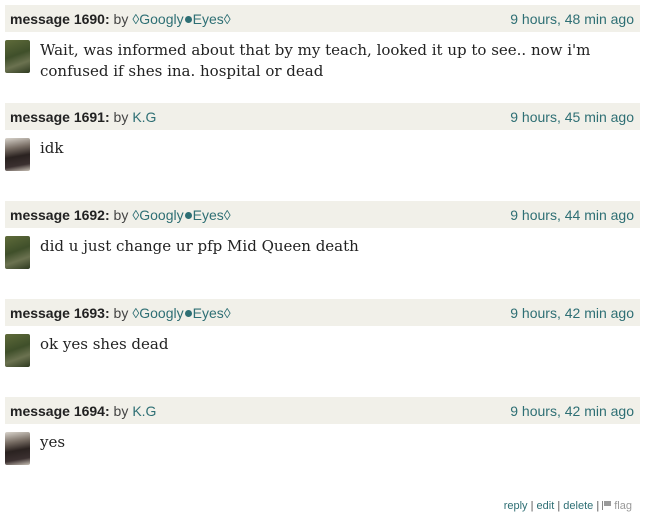 Image resolution: width=671 pixels, height=512 pixels. I want to click on message-meta: message 1692: by ◊Googly Eyes◊, so click(120, 215).